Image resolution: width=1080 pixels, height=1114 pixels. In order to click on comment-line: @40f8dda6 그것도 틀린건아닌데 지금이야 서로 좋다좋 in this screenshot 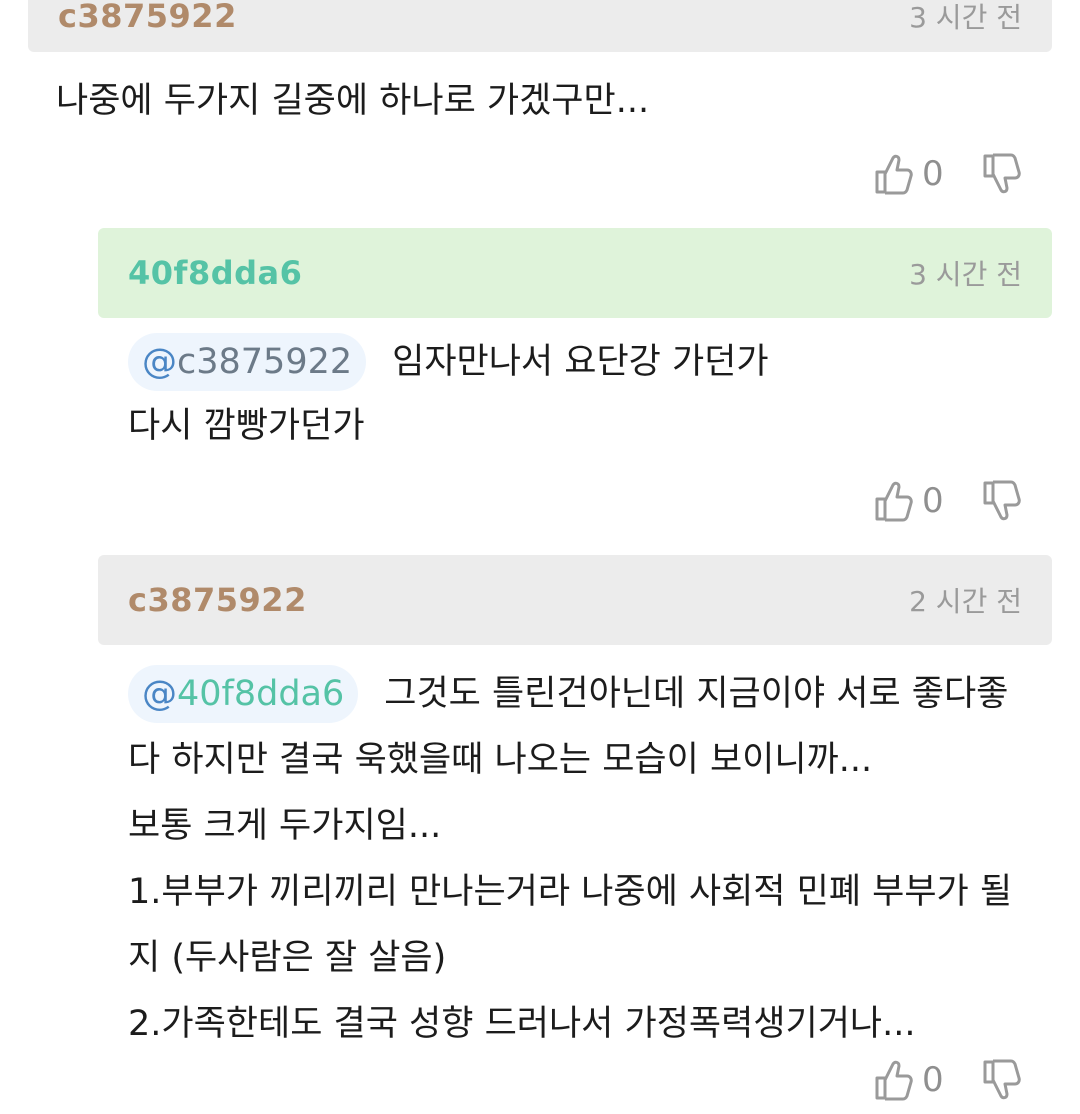, I will do `click(598, 694)`.